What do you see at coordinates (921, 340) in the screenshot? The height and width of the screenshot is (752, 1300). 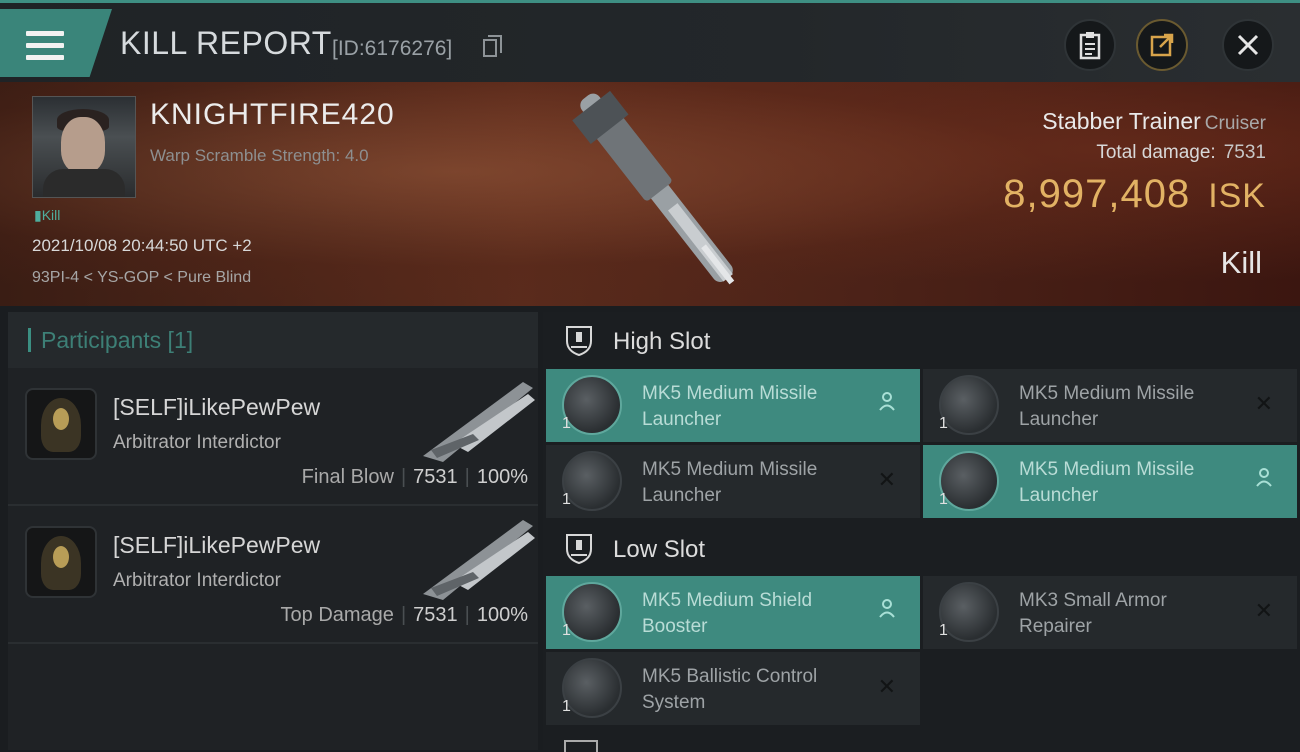 I see `high-slot-header: High Slot` at bounding box center [921, 340].